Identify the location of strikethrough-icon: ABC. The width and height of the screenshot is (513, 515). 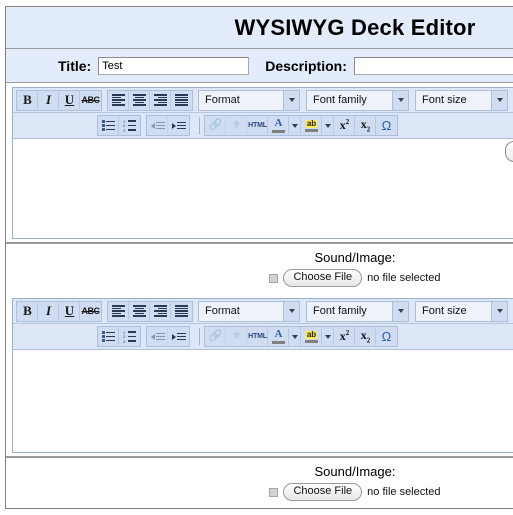
(91, 311).